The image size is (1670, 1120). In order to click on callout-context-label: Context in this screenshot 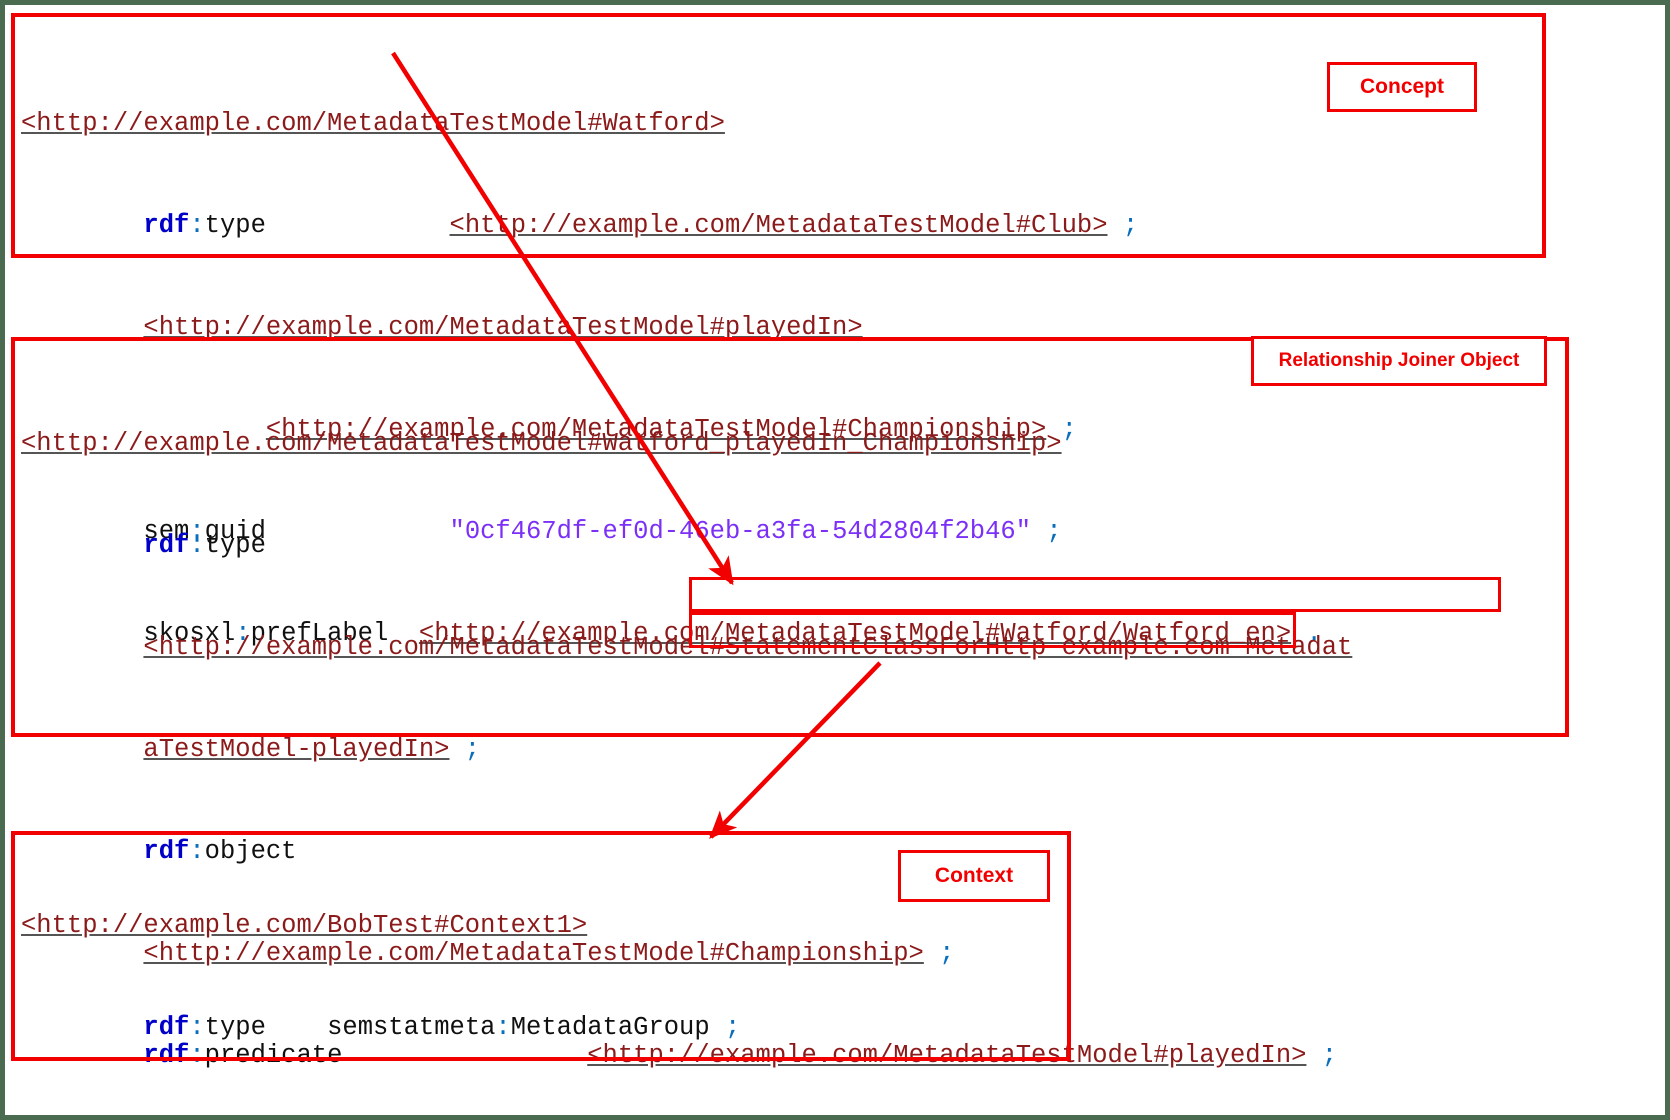, I will do `click(974, 875)`.